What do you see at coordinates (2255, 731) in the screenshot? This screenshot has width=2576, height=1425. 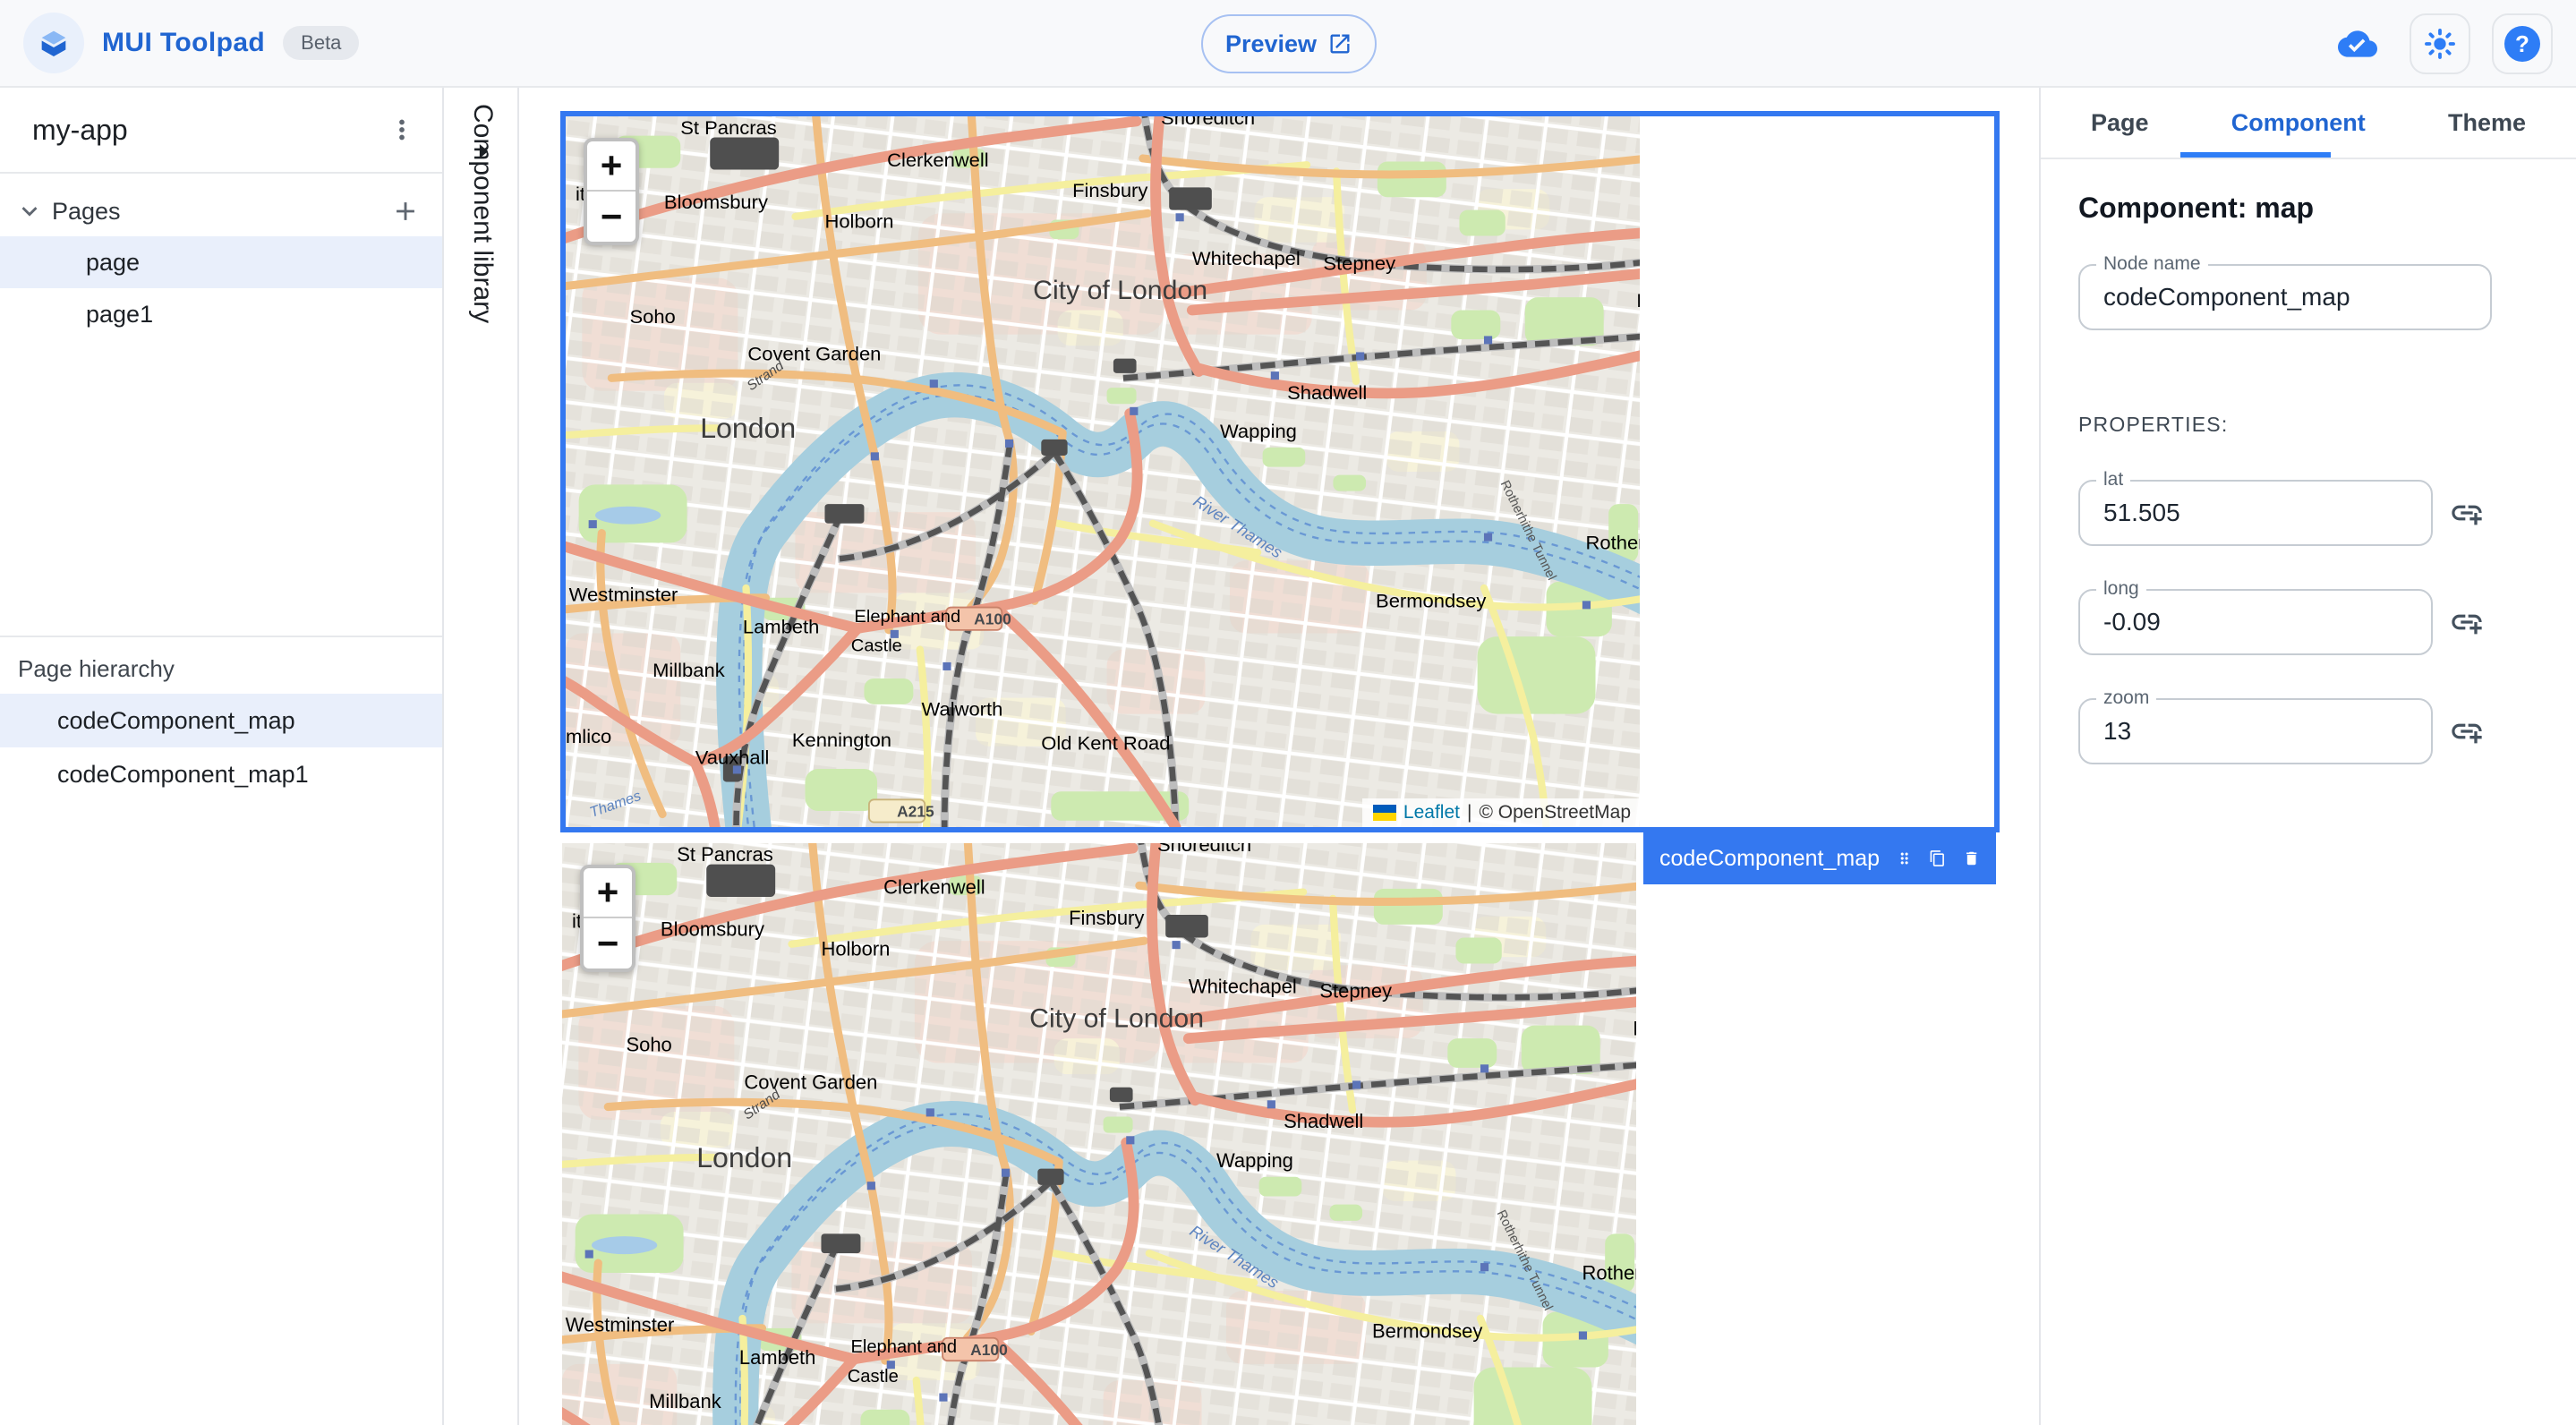 I see `zoom-value: 13` at bounding box center [2255, 731].